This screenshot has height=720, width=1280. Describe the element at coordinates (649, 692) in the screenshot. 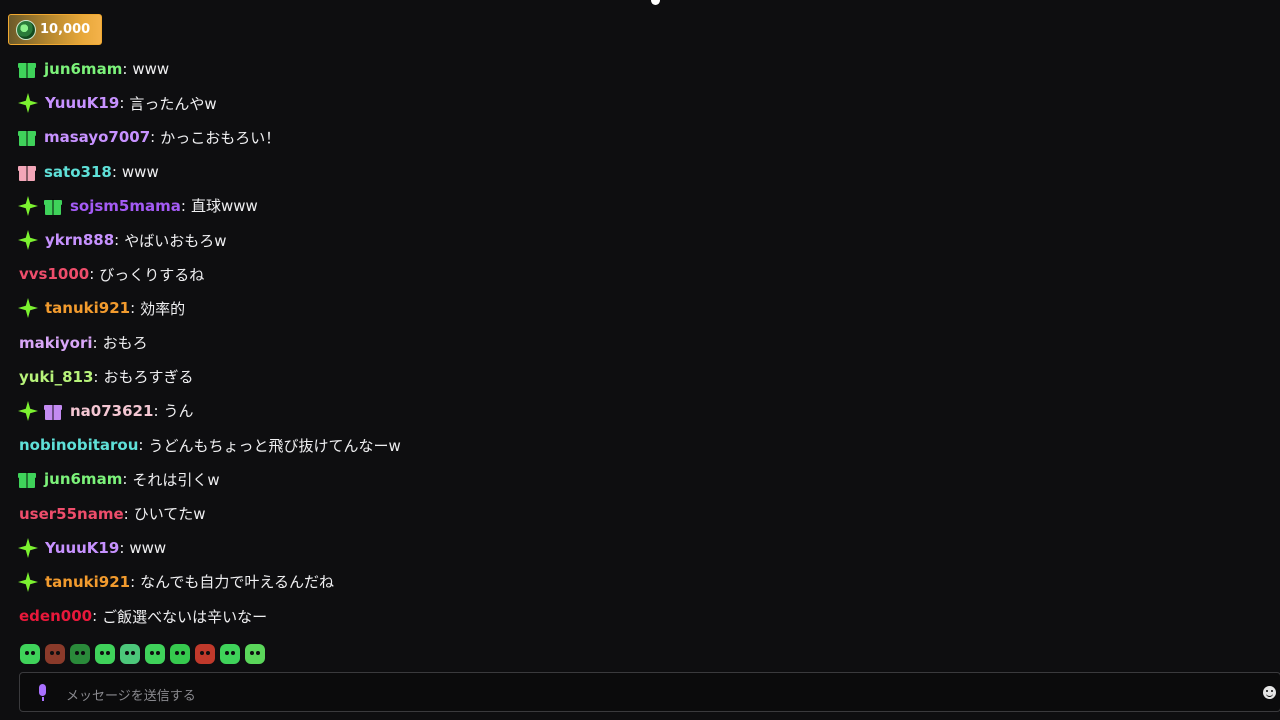

I see `chat-input: メッセージを送信する` at that location.